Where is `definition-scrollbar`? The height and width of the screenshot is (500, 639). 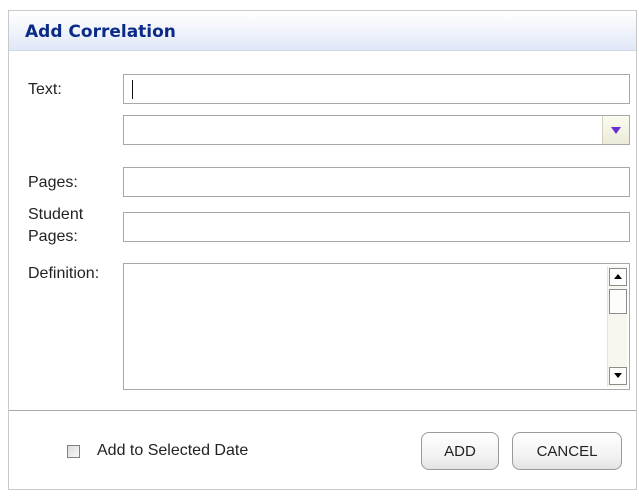 definition-scrollbar is located at coordinates (617, 326).